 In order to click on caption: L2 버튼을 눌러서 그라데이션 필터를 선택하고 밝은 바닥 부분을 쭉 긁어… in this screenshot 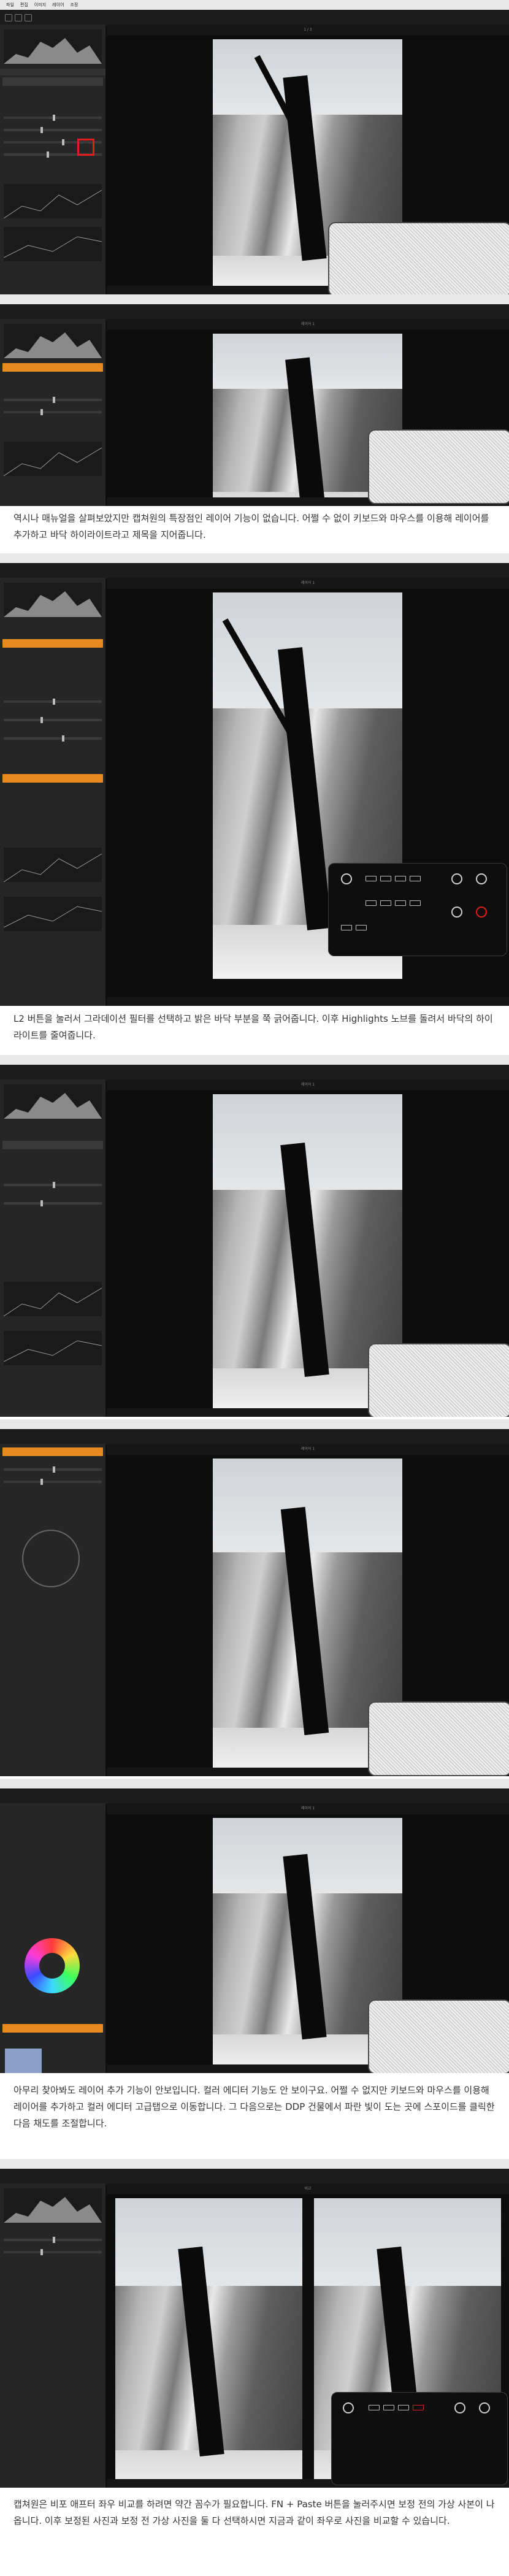, I will do `click(253, 1027)`.